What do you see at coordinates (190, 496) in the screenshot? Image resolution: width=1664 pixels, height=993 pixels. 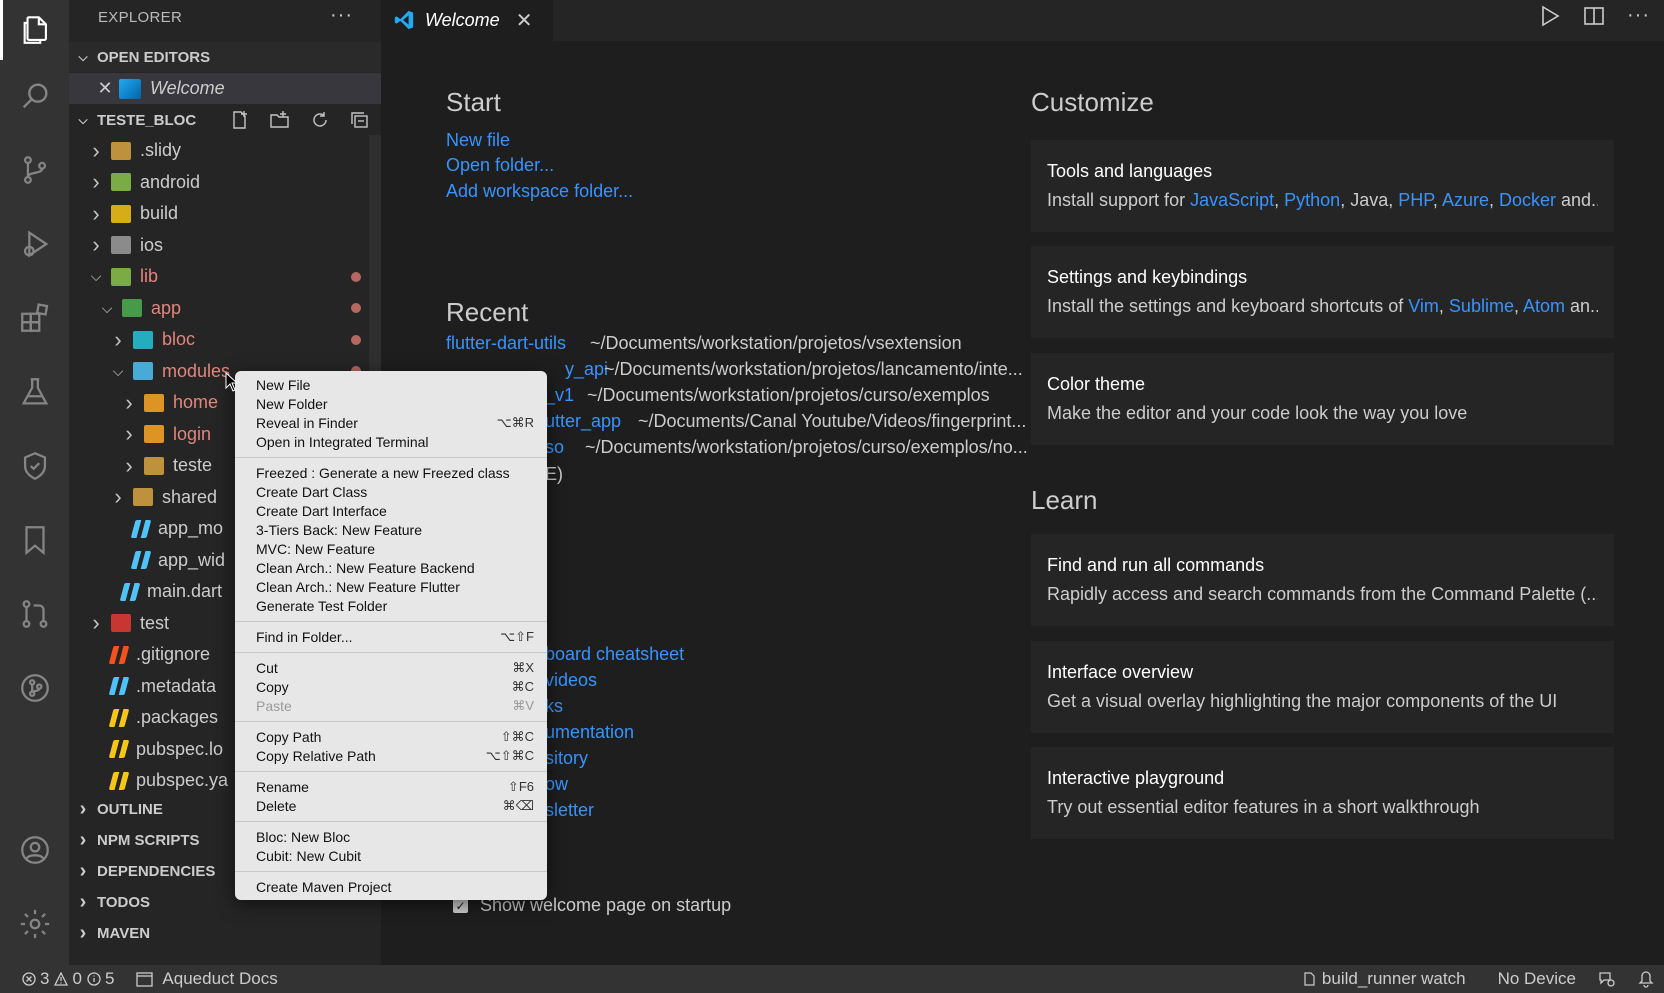 I see `tree-item-label: shared` at bounding box center [190, 496].